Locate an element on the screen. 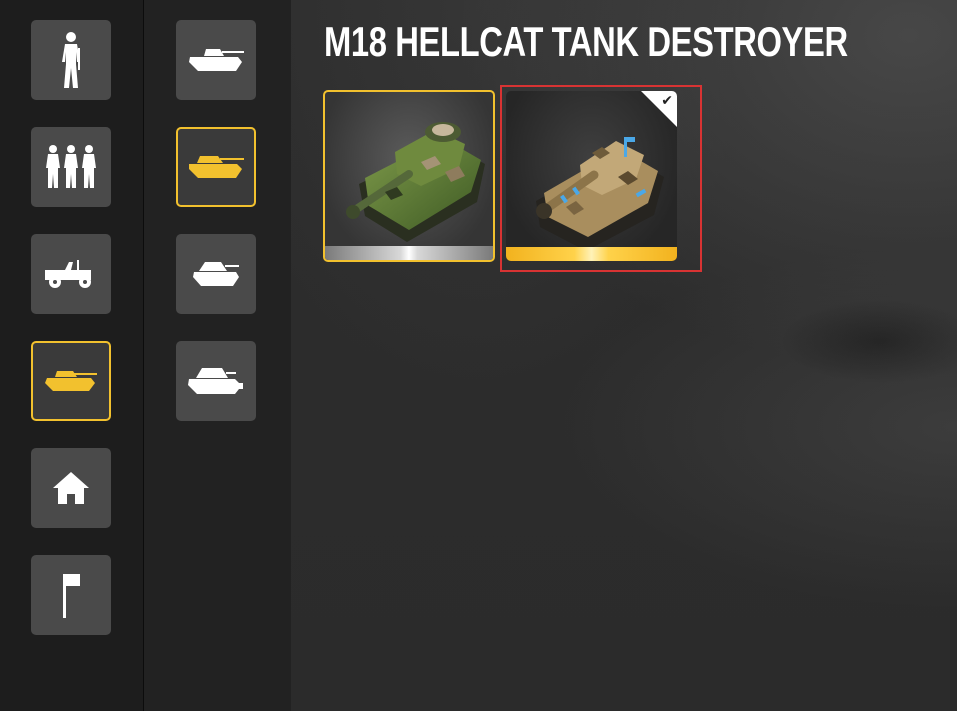 This screenshot has height=711, width=957. checkmark-icon: ✔ is located at coordinates (667, 101).